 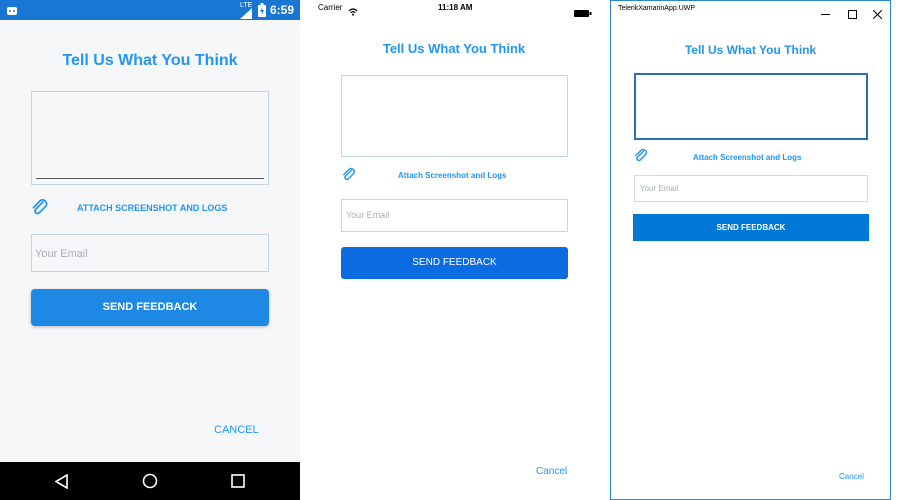 I want to click on ios-status-time: 11:18 AM, so click(x=455, y=7).